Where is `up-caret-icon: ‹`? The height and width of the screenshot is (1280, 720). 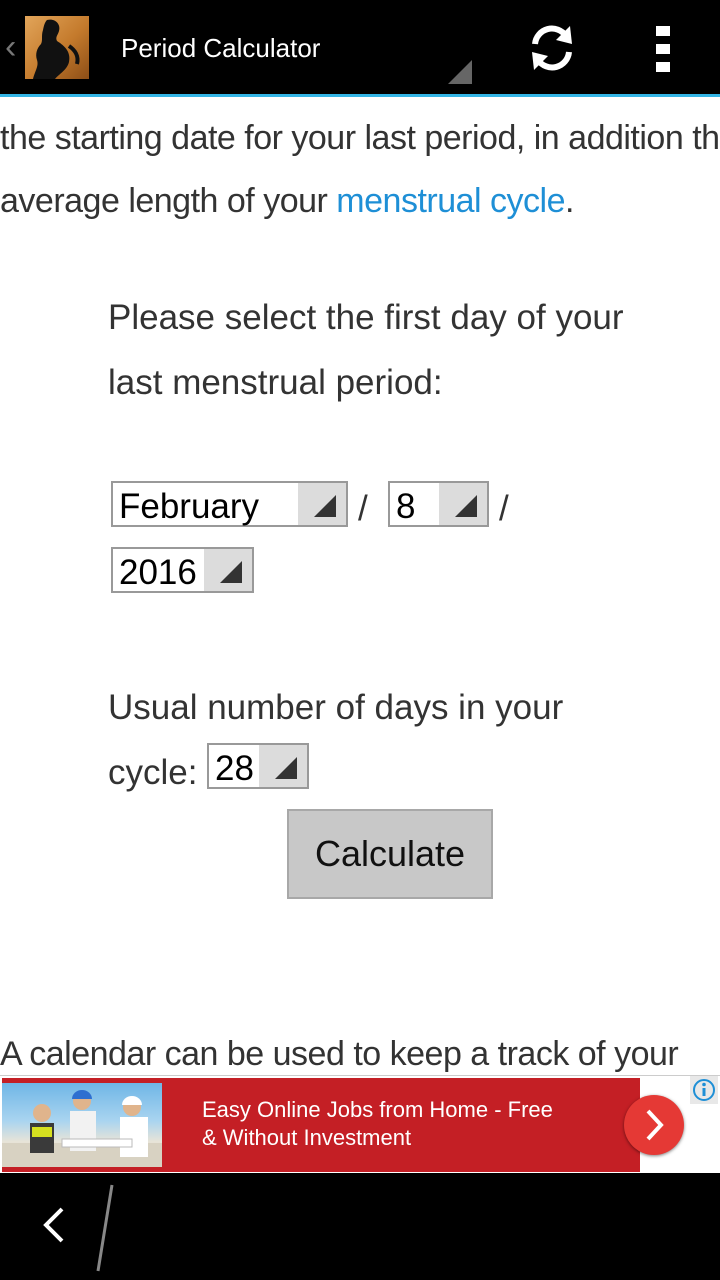 up-caret-icon: ‹ is located at coordinates (10, 47).